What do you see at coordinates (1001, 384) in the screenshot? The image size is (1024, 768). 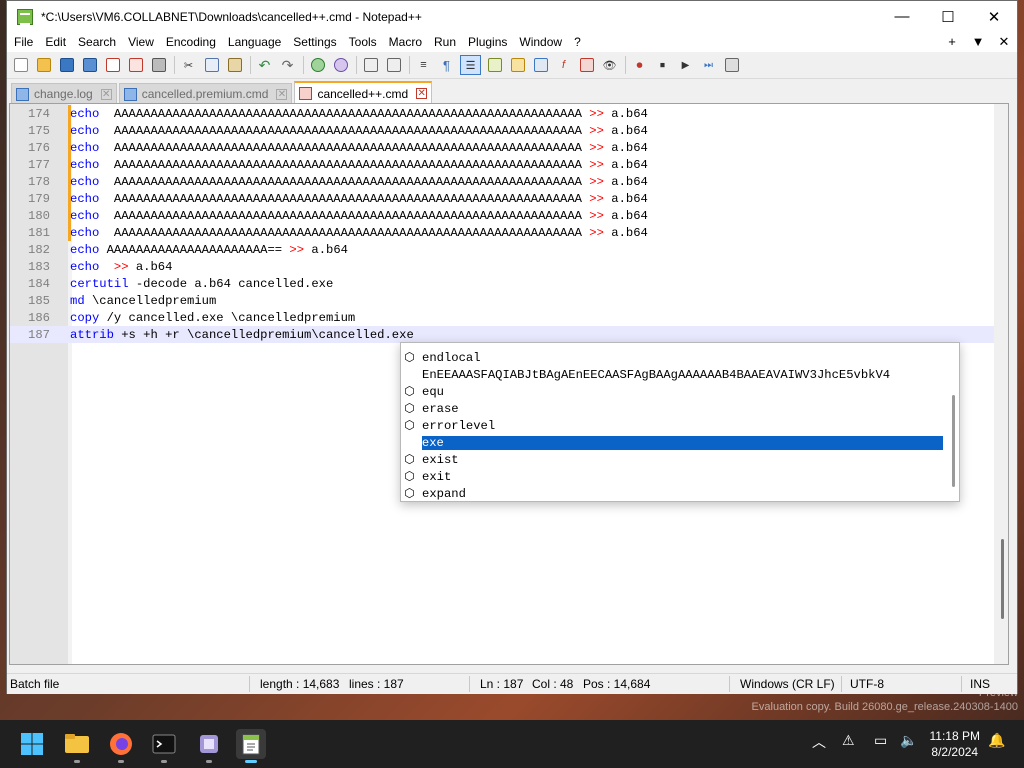 I see `vertical-scrollbar` at bounding box center [1001, 384].